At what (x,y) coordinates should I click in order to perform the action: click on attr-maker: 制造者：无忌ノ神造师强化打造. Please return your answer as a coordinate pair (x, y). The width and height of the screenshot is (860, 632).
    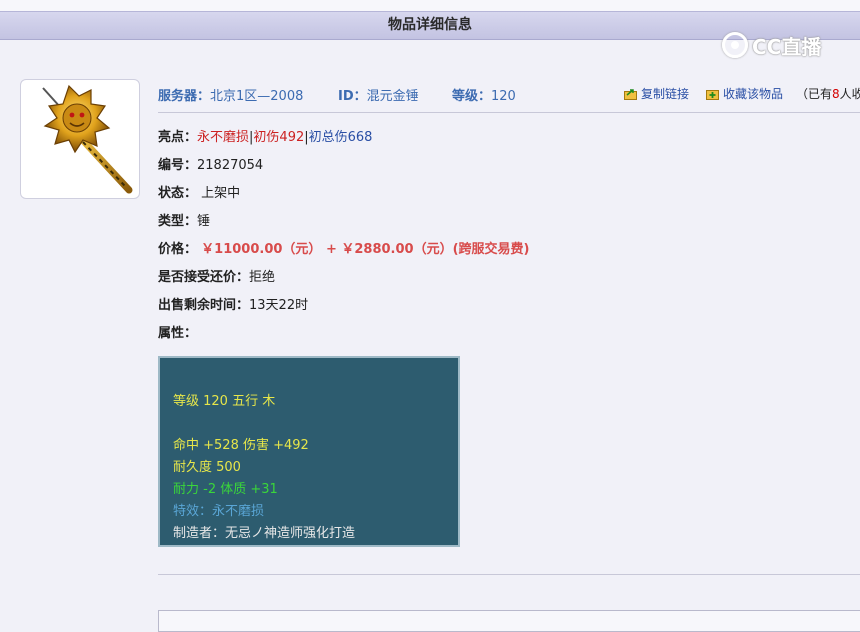
    Looking at the image, I should click on (264, 533).